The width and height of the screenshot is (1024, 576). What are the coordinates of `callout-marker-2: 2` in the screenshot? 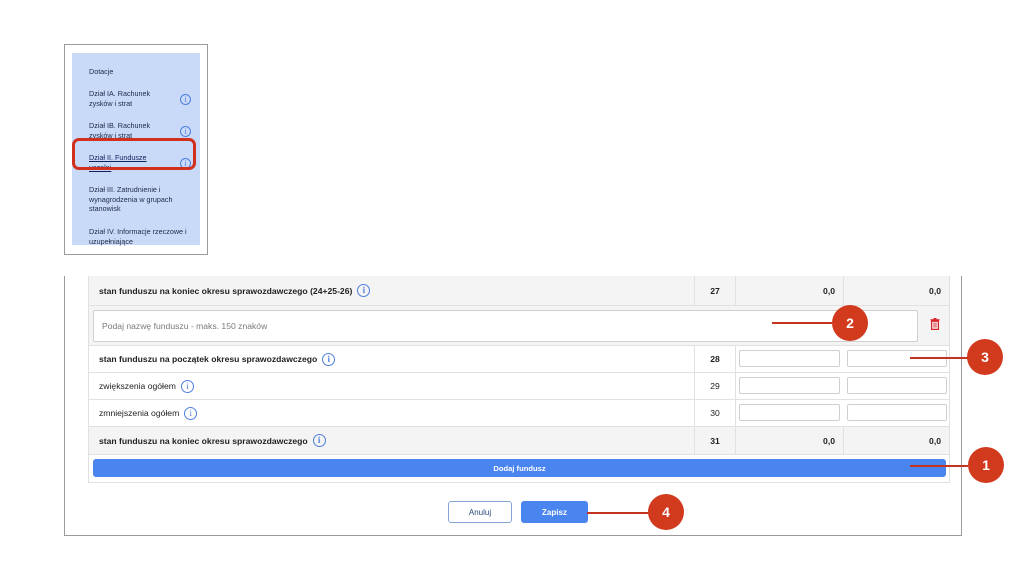 It's located at (850, 323).